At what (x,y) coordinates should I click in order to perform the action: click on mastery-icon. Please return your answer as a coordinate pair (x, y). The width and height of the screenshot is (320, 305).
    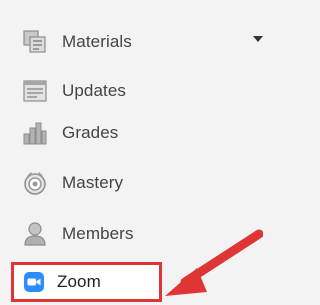
    Looking at the image, I should click on (35, 183).